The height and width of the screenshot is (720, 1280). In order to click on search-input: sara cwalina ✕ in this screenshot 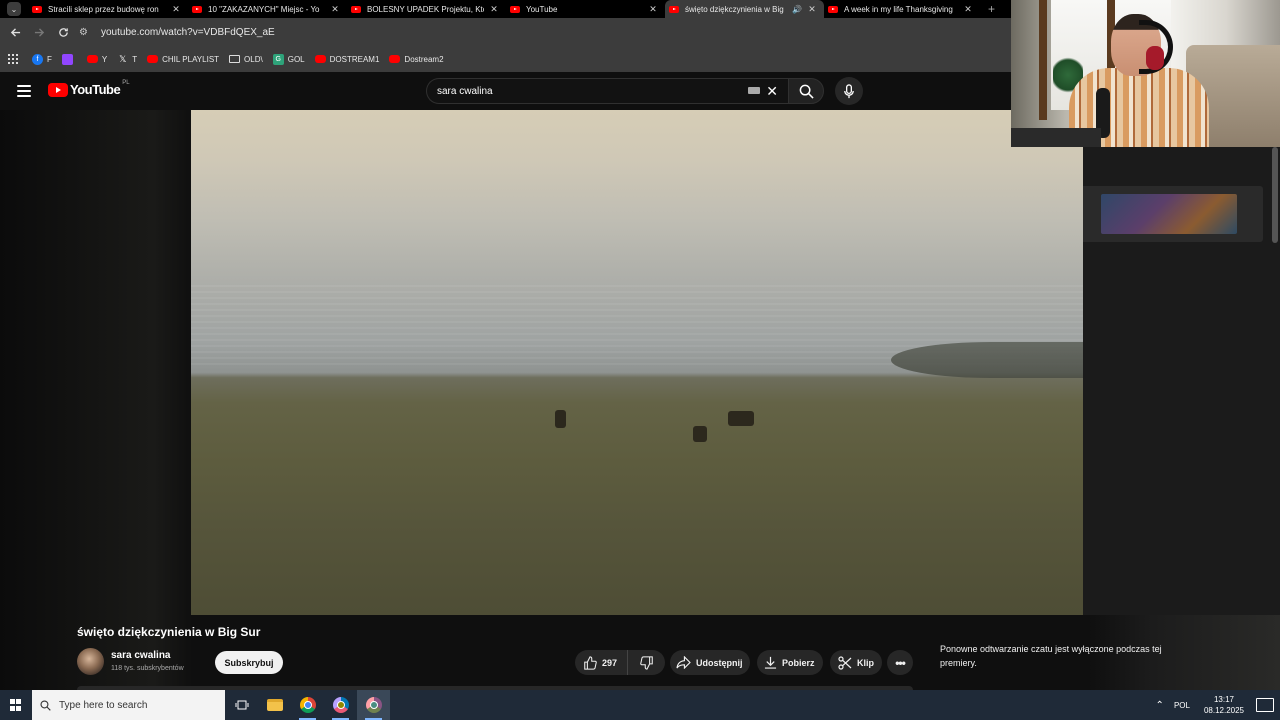, I will do `click(607, 91)`.